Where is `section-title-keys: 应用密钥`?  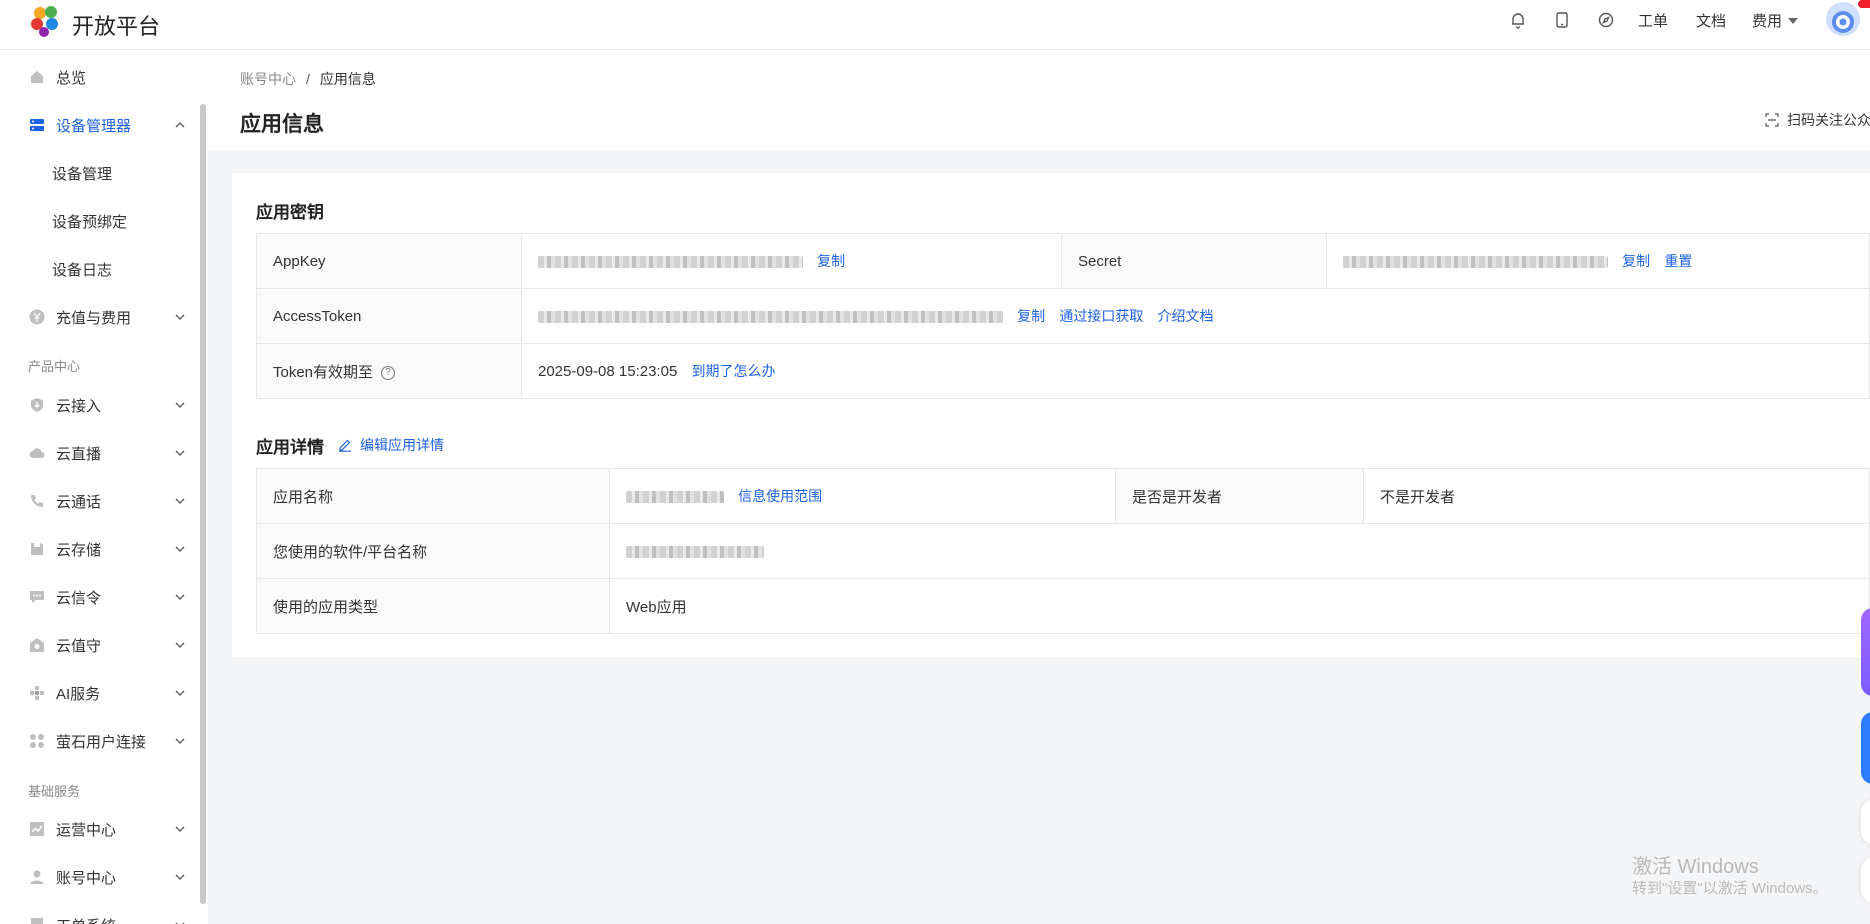
section-title-keys: 应用密钥 is located at coordinates (290, 212).